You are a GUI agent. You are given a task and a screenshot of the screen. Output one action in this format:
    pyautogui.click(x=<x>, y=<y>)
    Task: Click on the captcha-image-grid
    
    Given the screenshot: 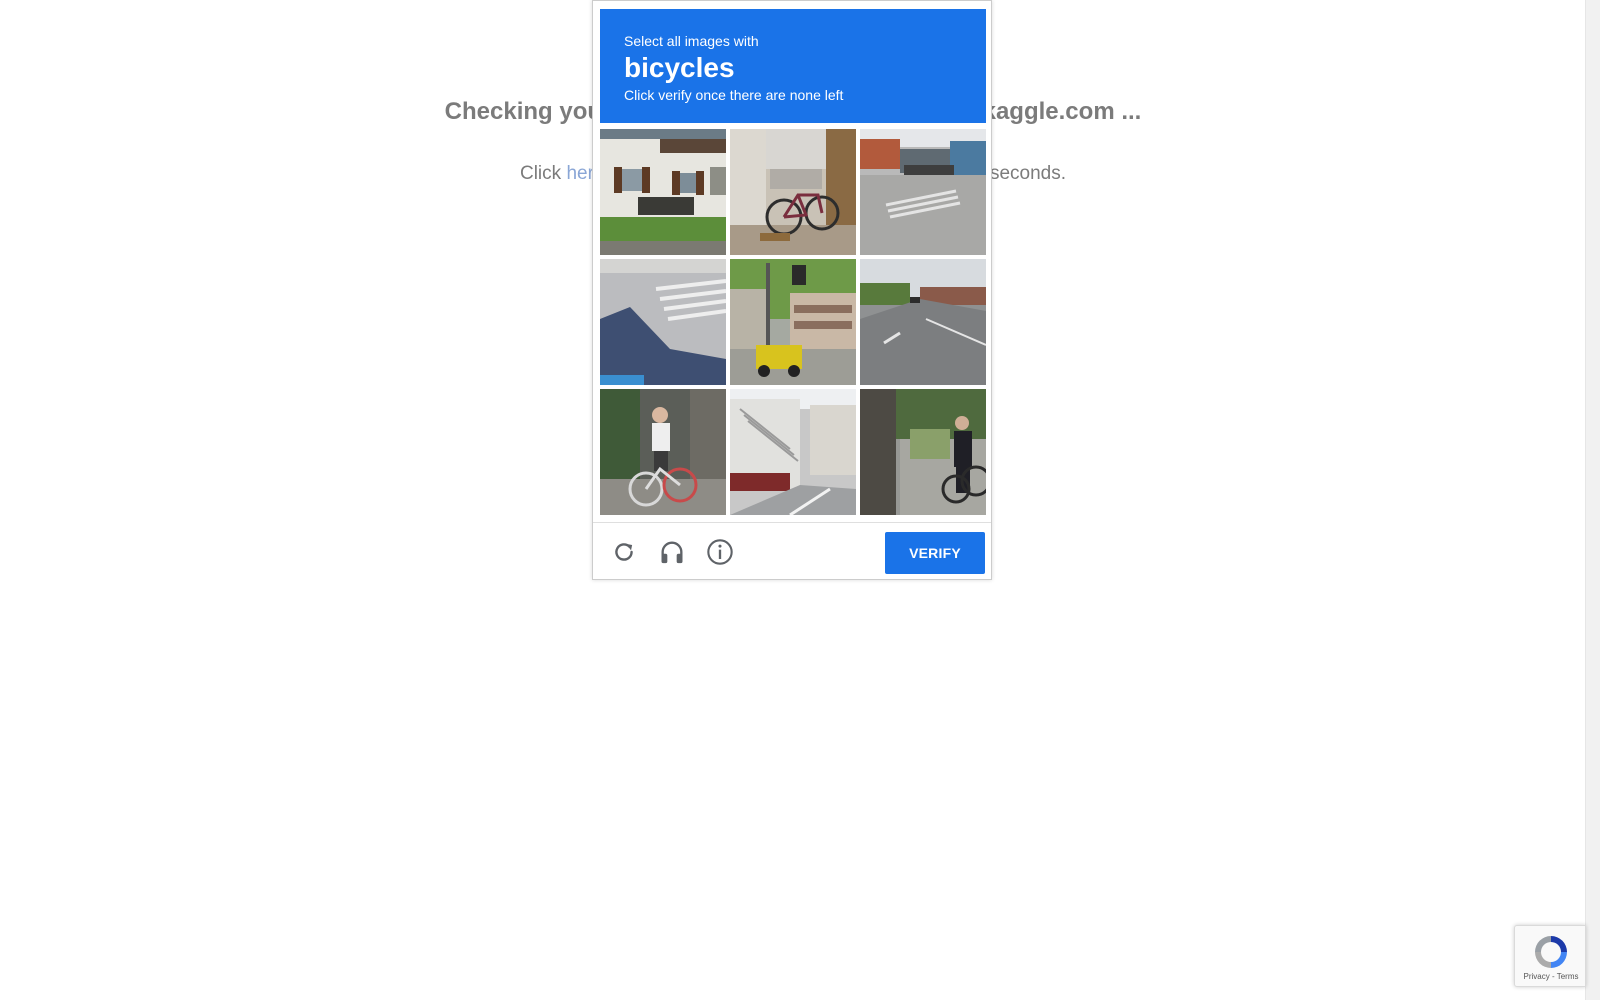 What is the action you would take?
    pyautogui.click(x=793, y=322)
    